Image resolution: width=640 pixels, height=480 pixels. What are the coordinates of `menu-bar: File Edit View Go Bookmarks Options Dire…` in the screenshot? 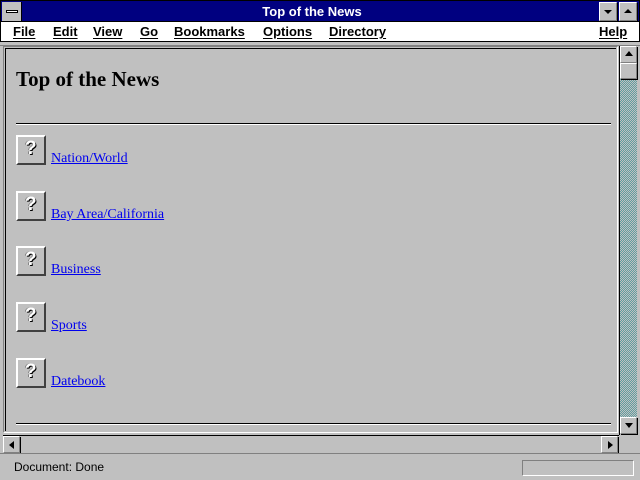 It's located at (320, 32).